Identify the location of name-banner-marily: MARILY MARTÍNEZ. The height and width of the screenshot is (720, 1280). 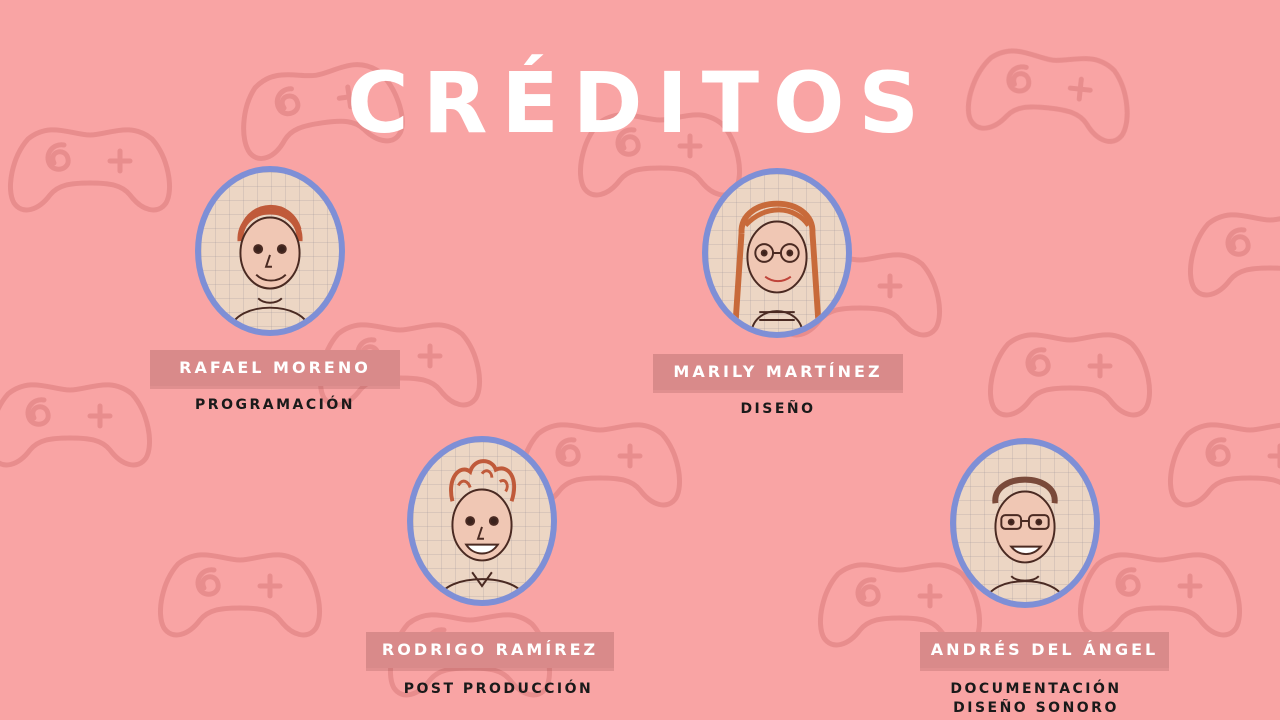
(778, 372).